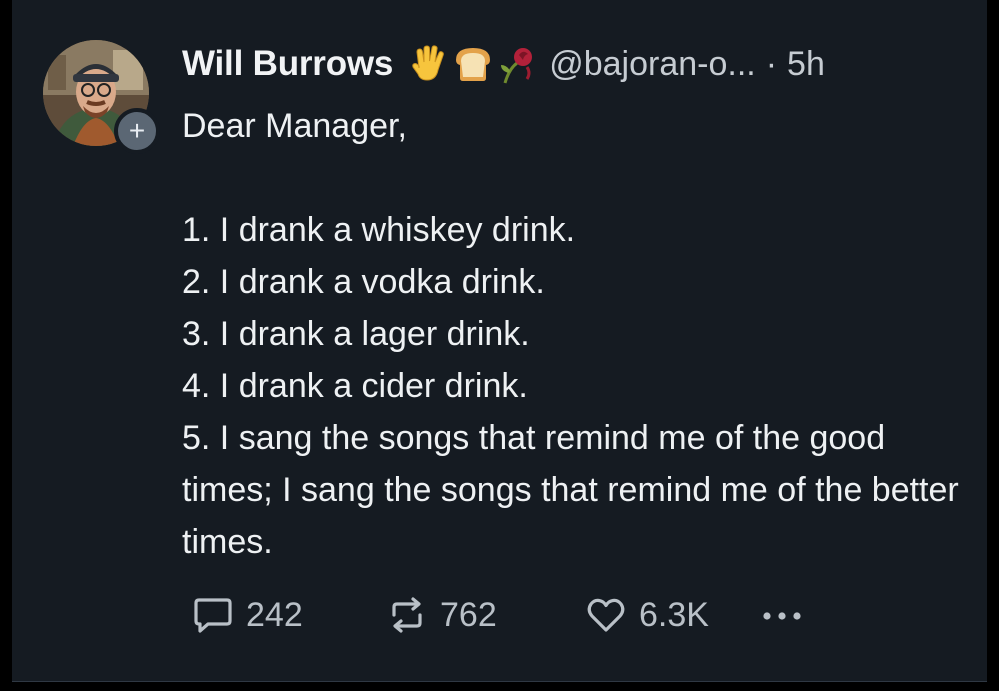 The height and width of the screenshot is (691, 999). What do you see at coordinates (606, 615) in the screenshot?
I see `heart-icon` at bounding box center [606, 615].